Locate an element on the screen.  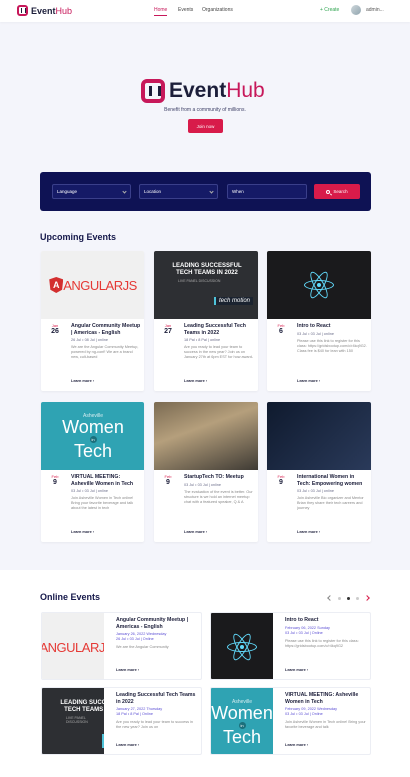
search-bar: Language Location When Search is located at coordinates (205, 191).